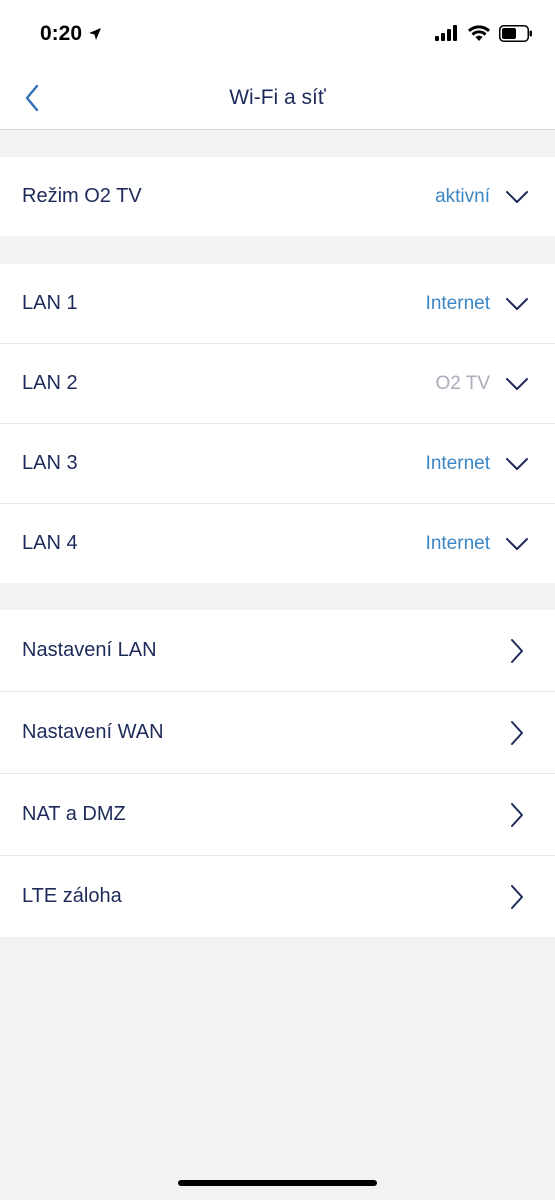 This screenshot has height=1200, width=555. I want to click on page-title: Wi-Fi a síť, so click(277, 97).